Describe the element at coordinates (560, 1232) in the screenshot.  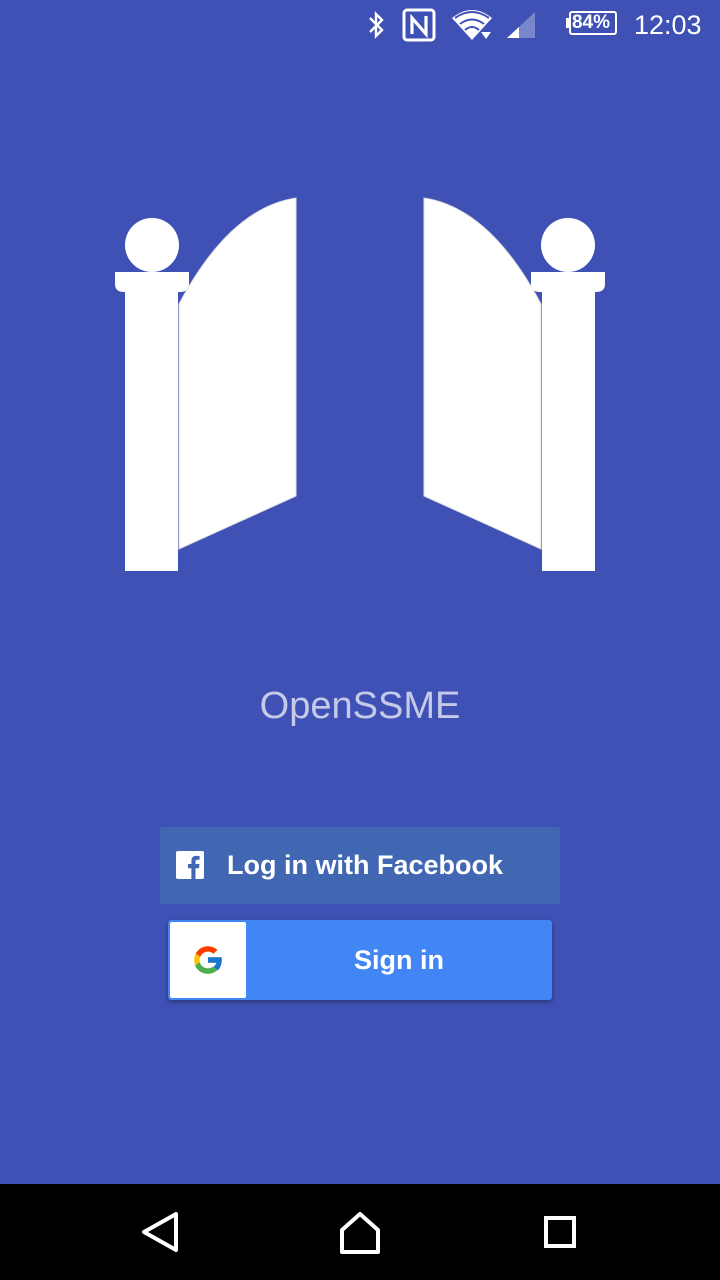
I see `recents-icon` at that location.